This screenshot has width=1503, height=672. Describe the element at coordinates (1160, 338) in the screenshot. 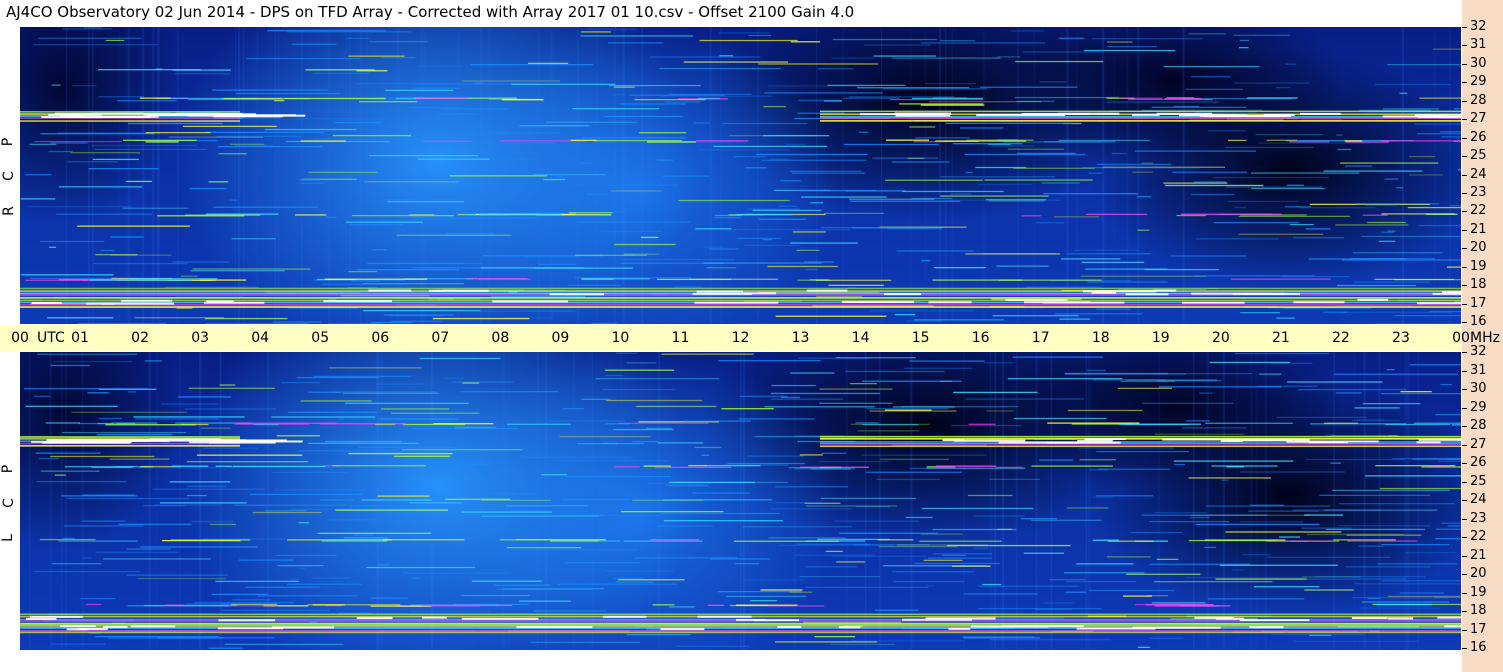

I see `utc-tick-label: 19` at that location.